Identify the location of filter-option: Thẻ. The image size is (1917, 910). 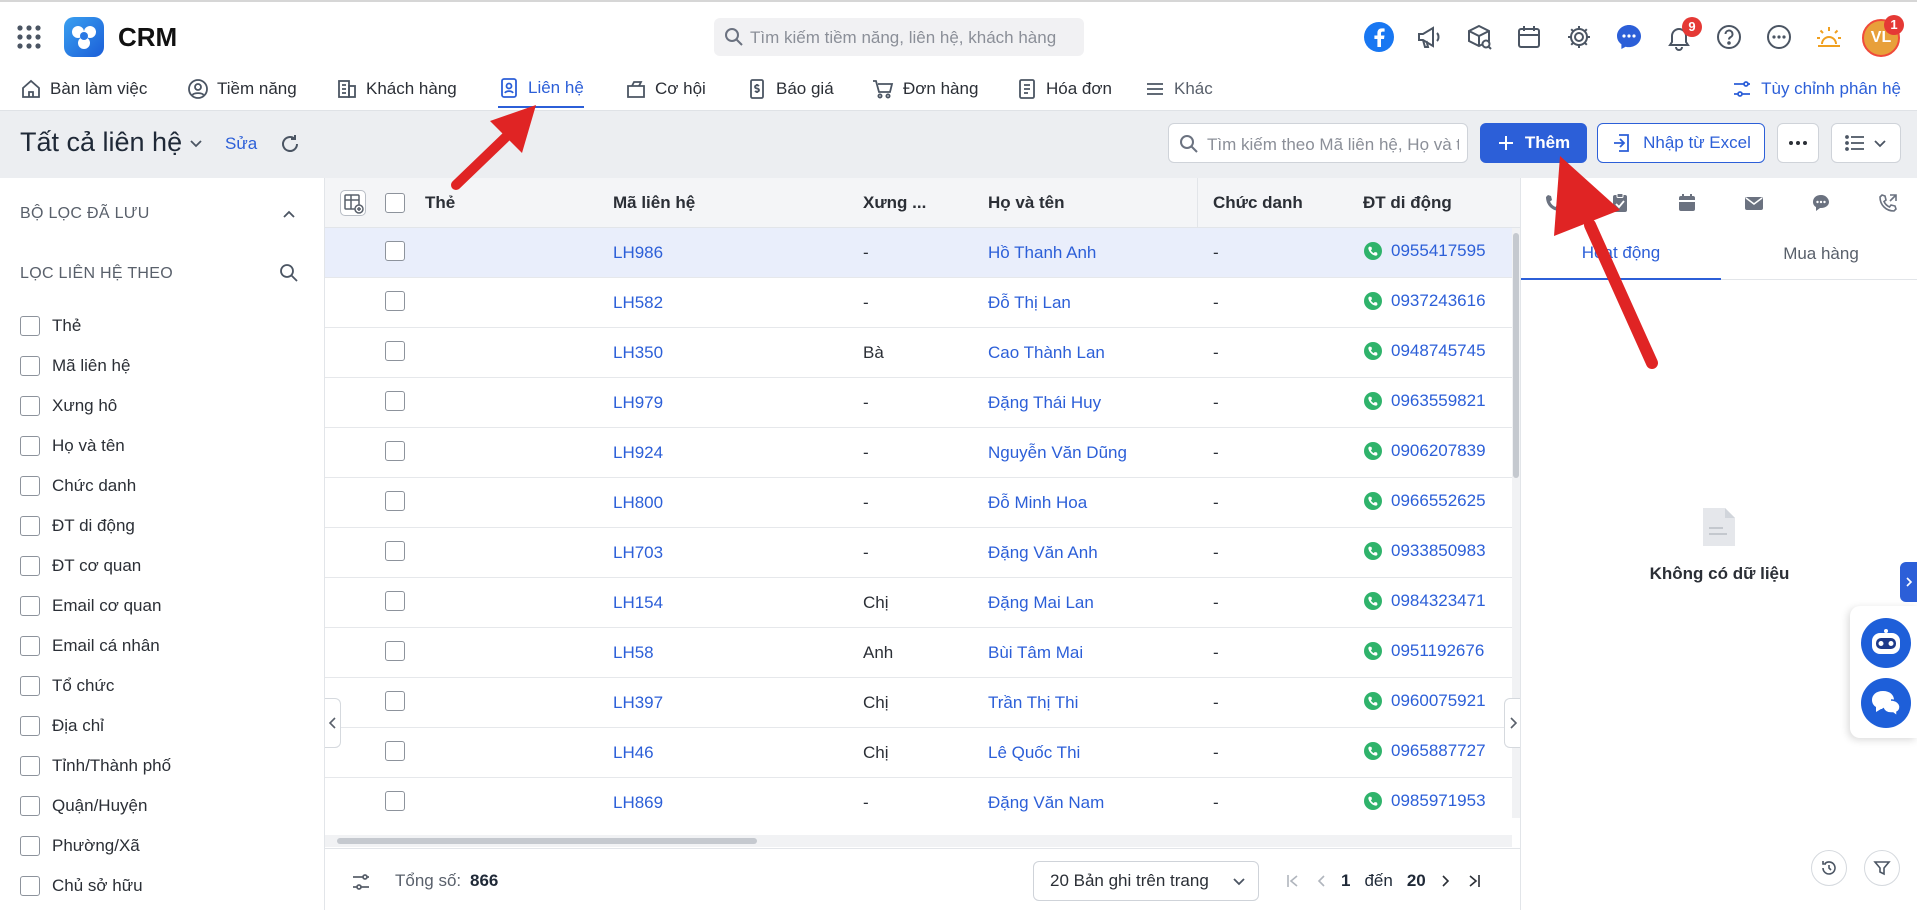
(50, 326).